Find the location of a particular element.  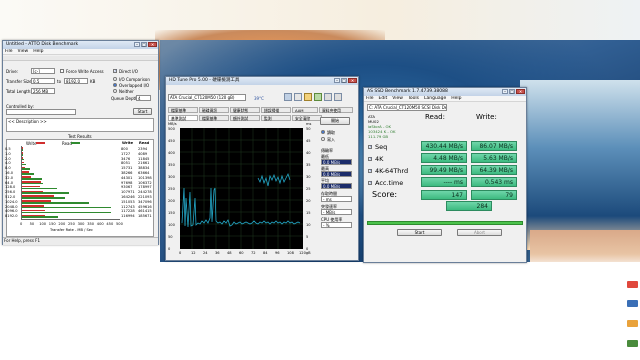

exit-icon is located at coordinates (338, 97).